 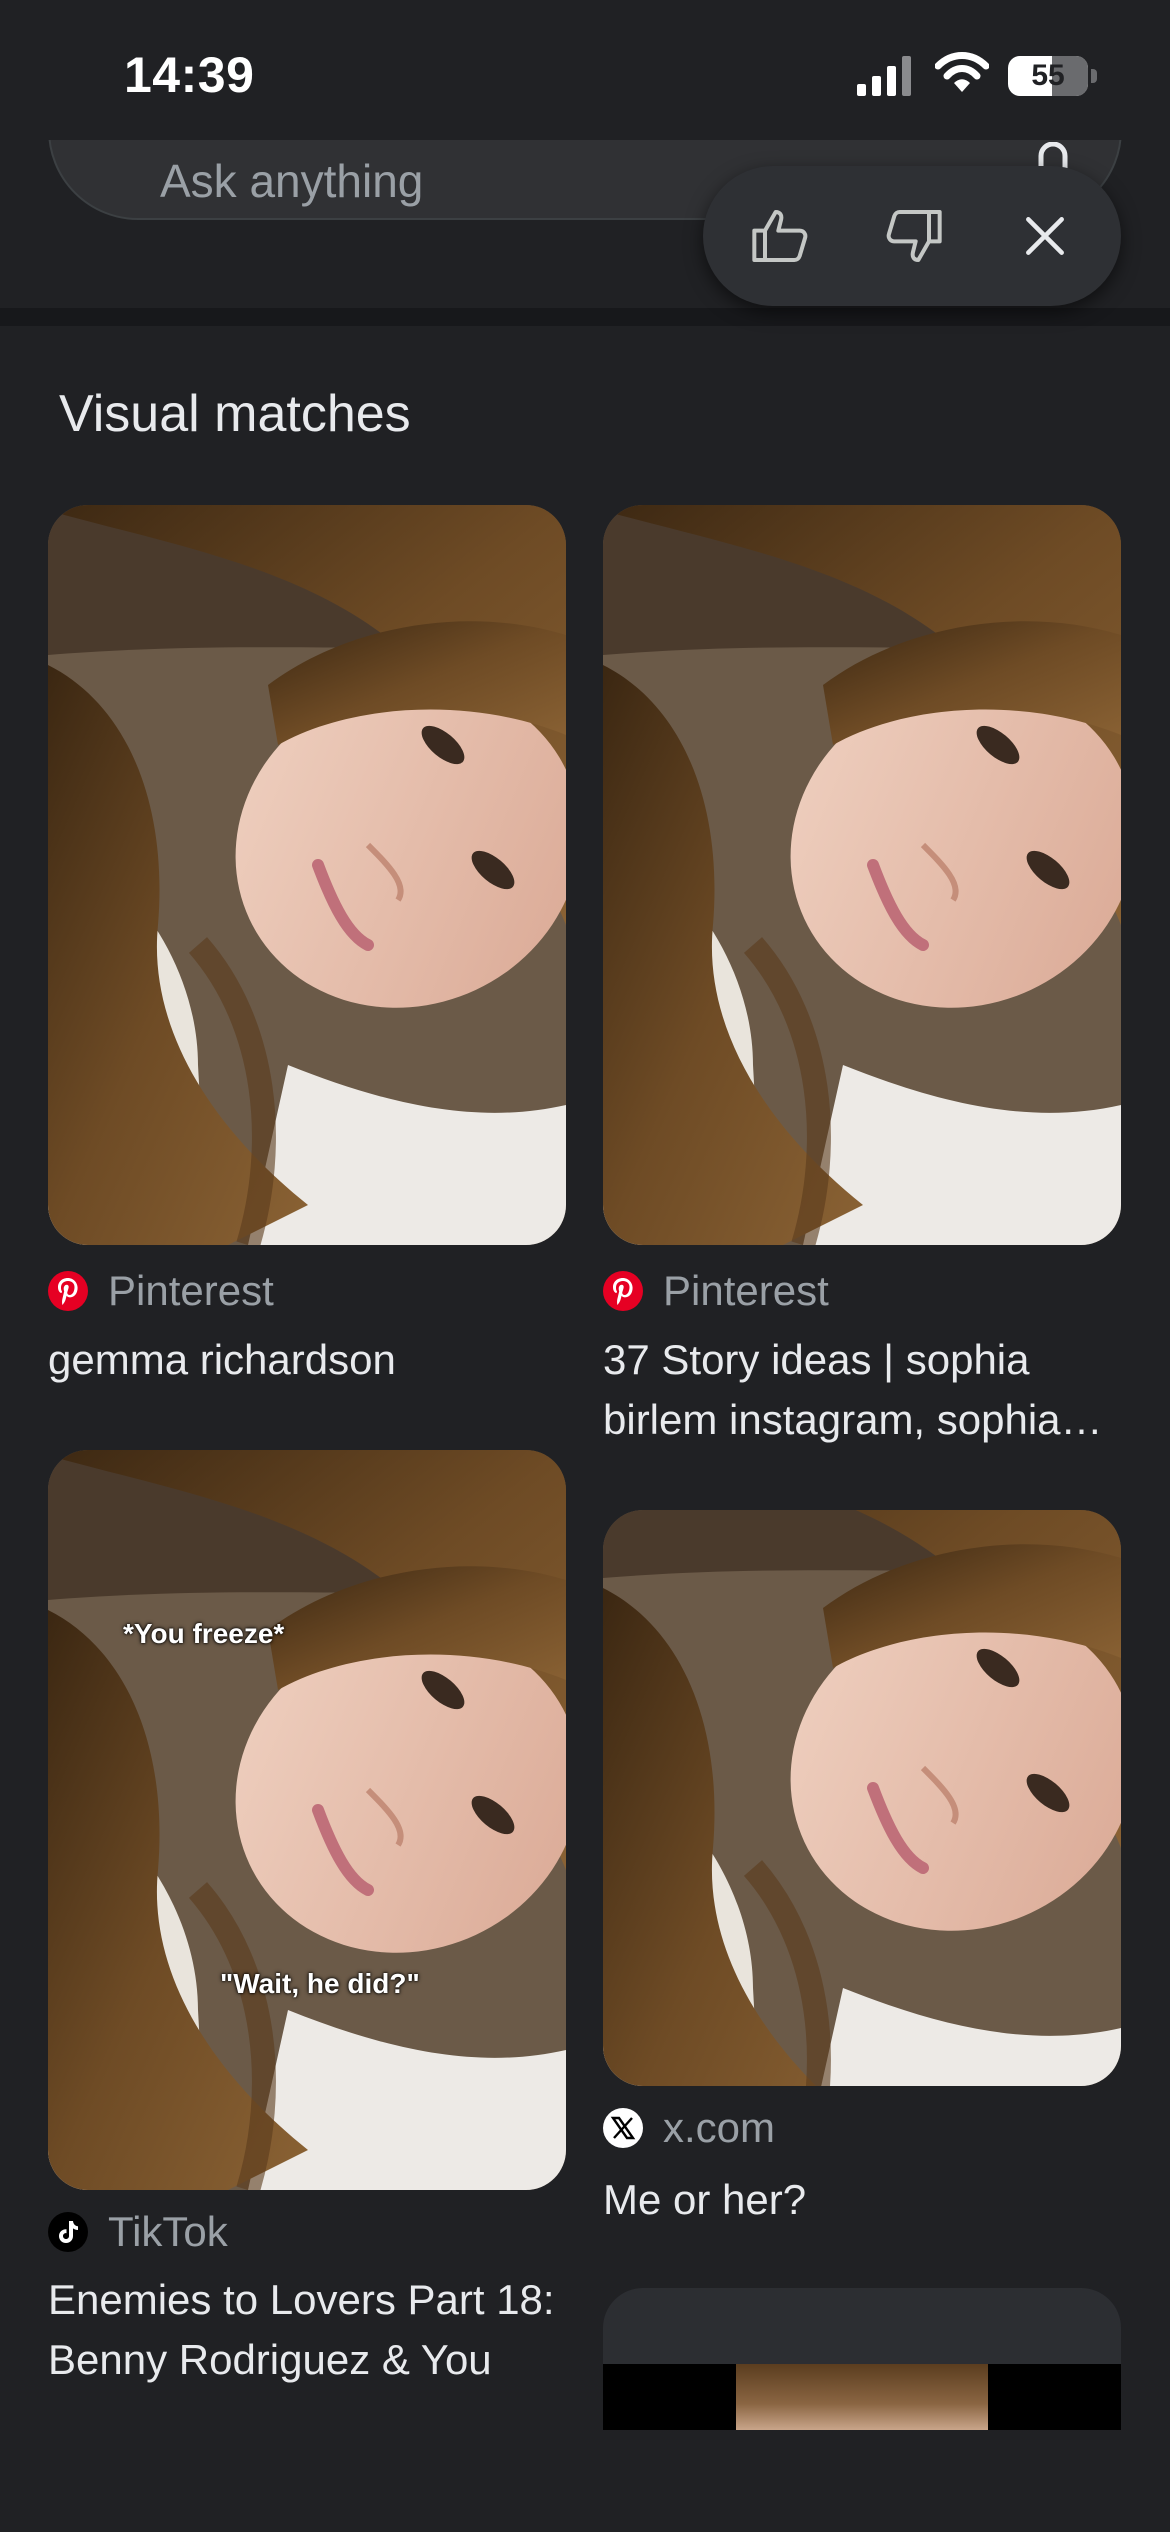 I want to click on cellular-signal-icon, so click(x=884, y=76).